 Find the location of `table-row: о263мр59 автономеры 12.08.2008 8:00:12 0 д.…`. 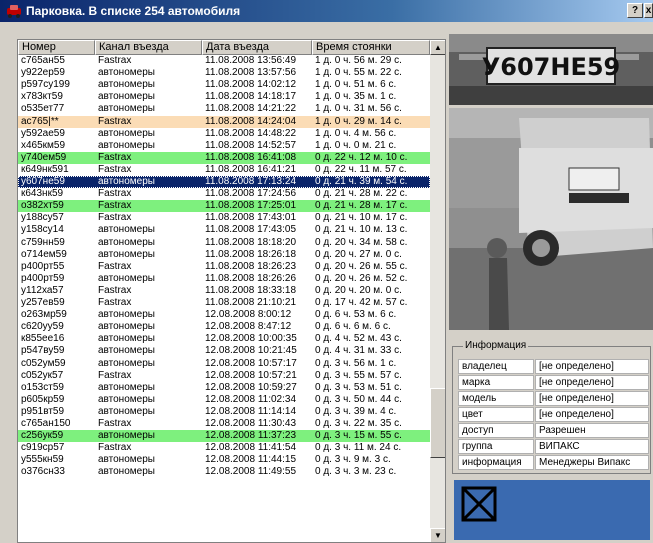

table-row: о263мр59 автономеры 12.08.2008 8:00:12 0 д.… is located at coordinates (224, 315).